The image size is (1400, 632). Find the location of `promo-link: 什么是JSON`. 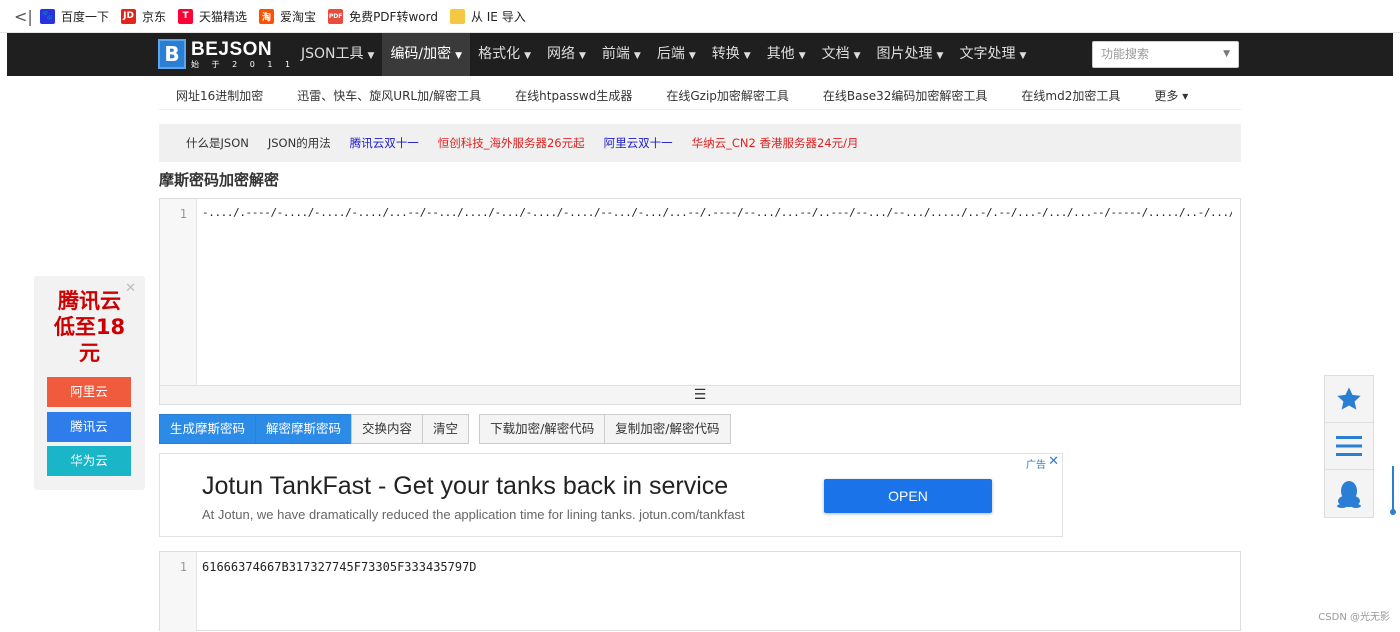

promo-link: 什么是JSON is located at coordinates (217, 143).